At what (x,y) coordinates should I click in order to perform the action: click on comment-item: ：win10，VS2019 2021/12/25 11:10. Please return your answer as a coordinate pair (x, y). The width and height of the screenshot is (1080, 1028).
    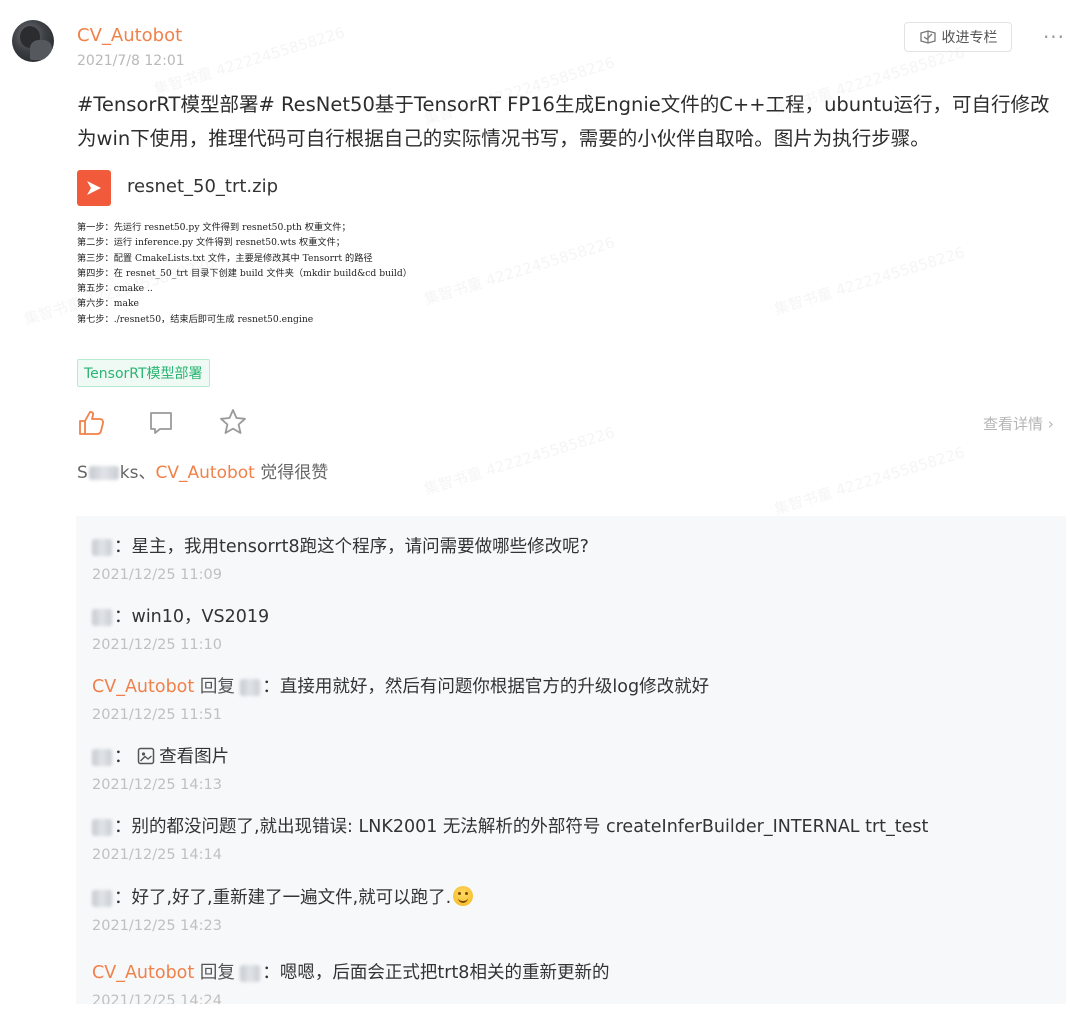
    Looking at the image, I should click on (181, 630).